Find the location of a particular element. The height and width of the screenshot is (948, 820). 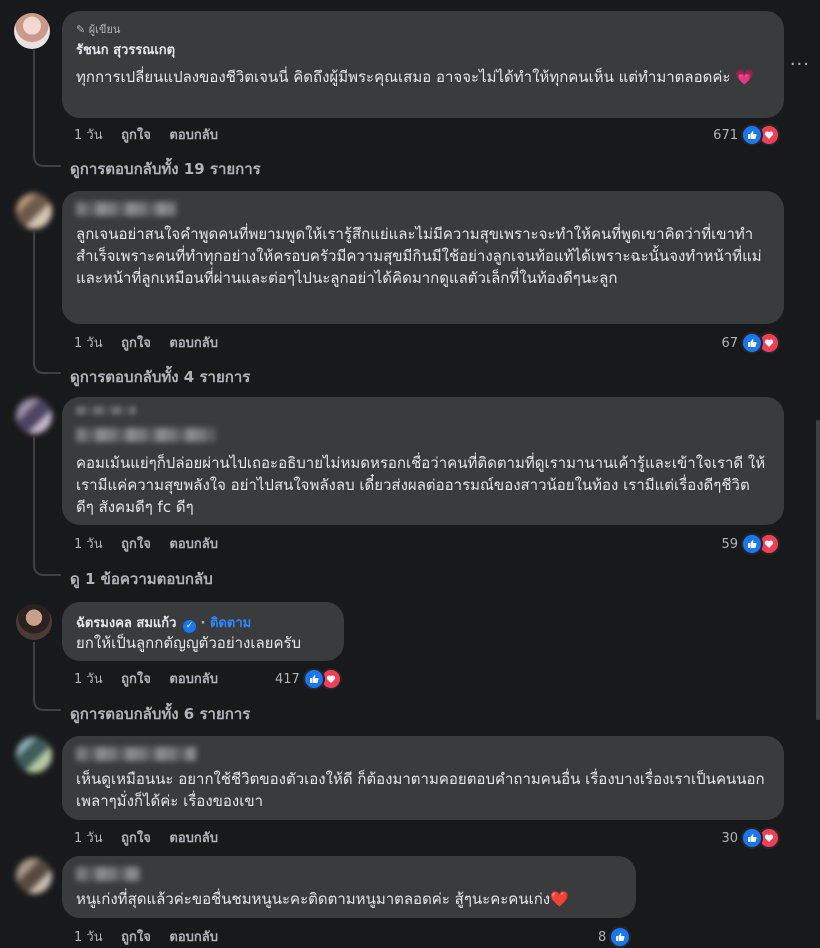

reaction-count: 67 is located at coordinates (729, 343).